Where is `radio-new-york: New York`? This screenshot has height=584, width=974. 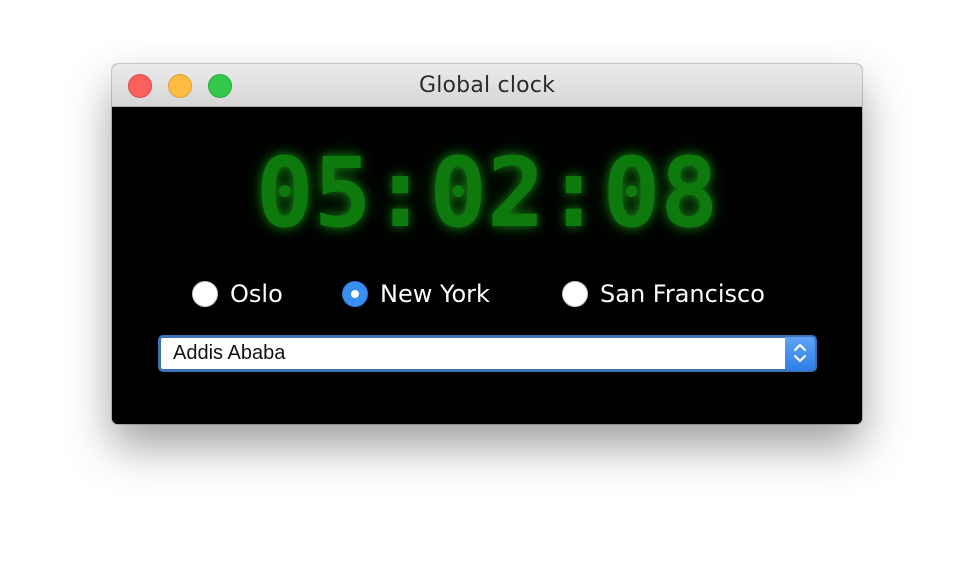
radio-new-york: New York is located at coordinates (416, 294).